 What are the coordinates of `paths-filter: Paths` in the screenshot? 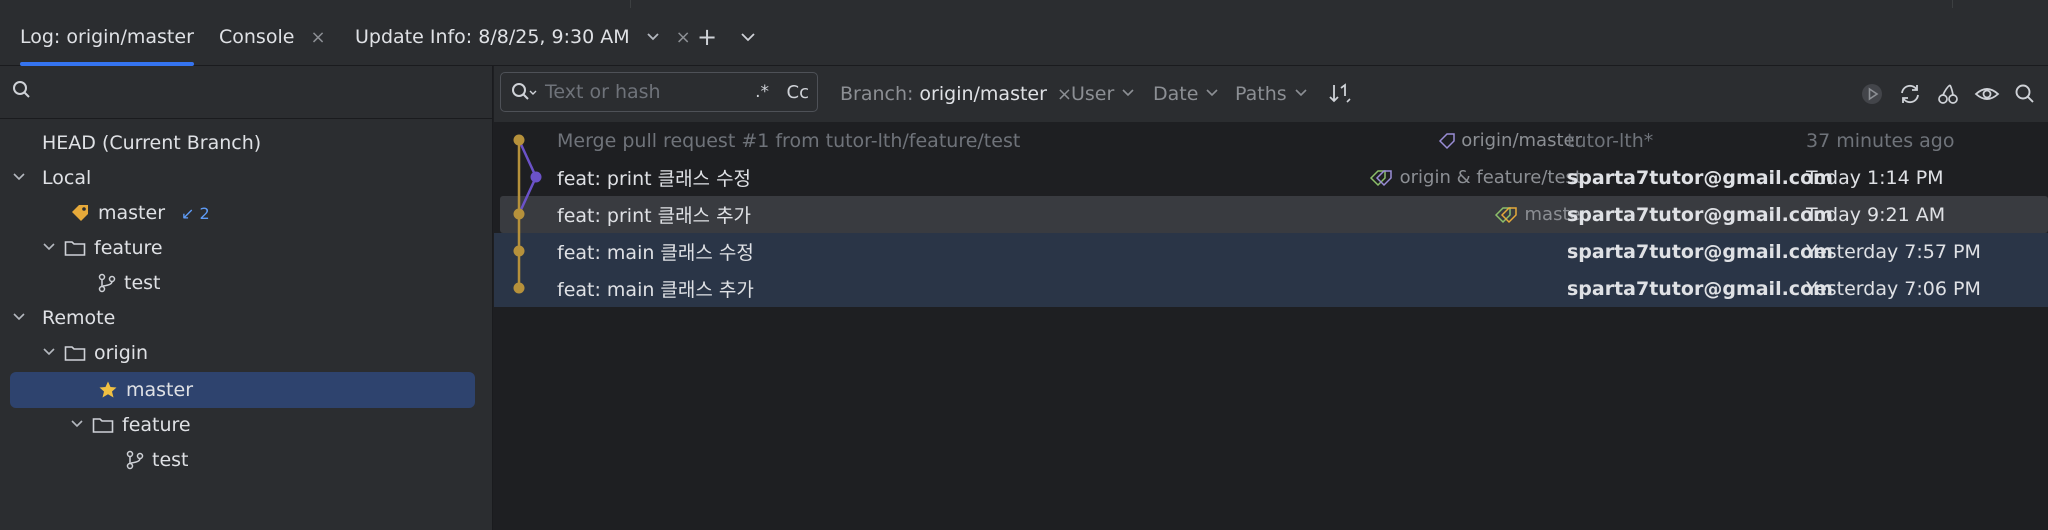 It's located at (1271, 94).